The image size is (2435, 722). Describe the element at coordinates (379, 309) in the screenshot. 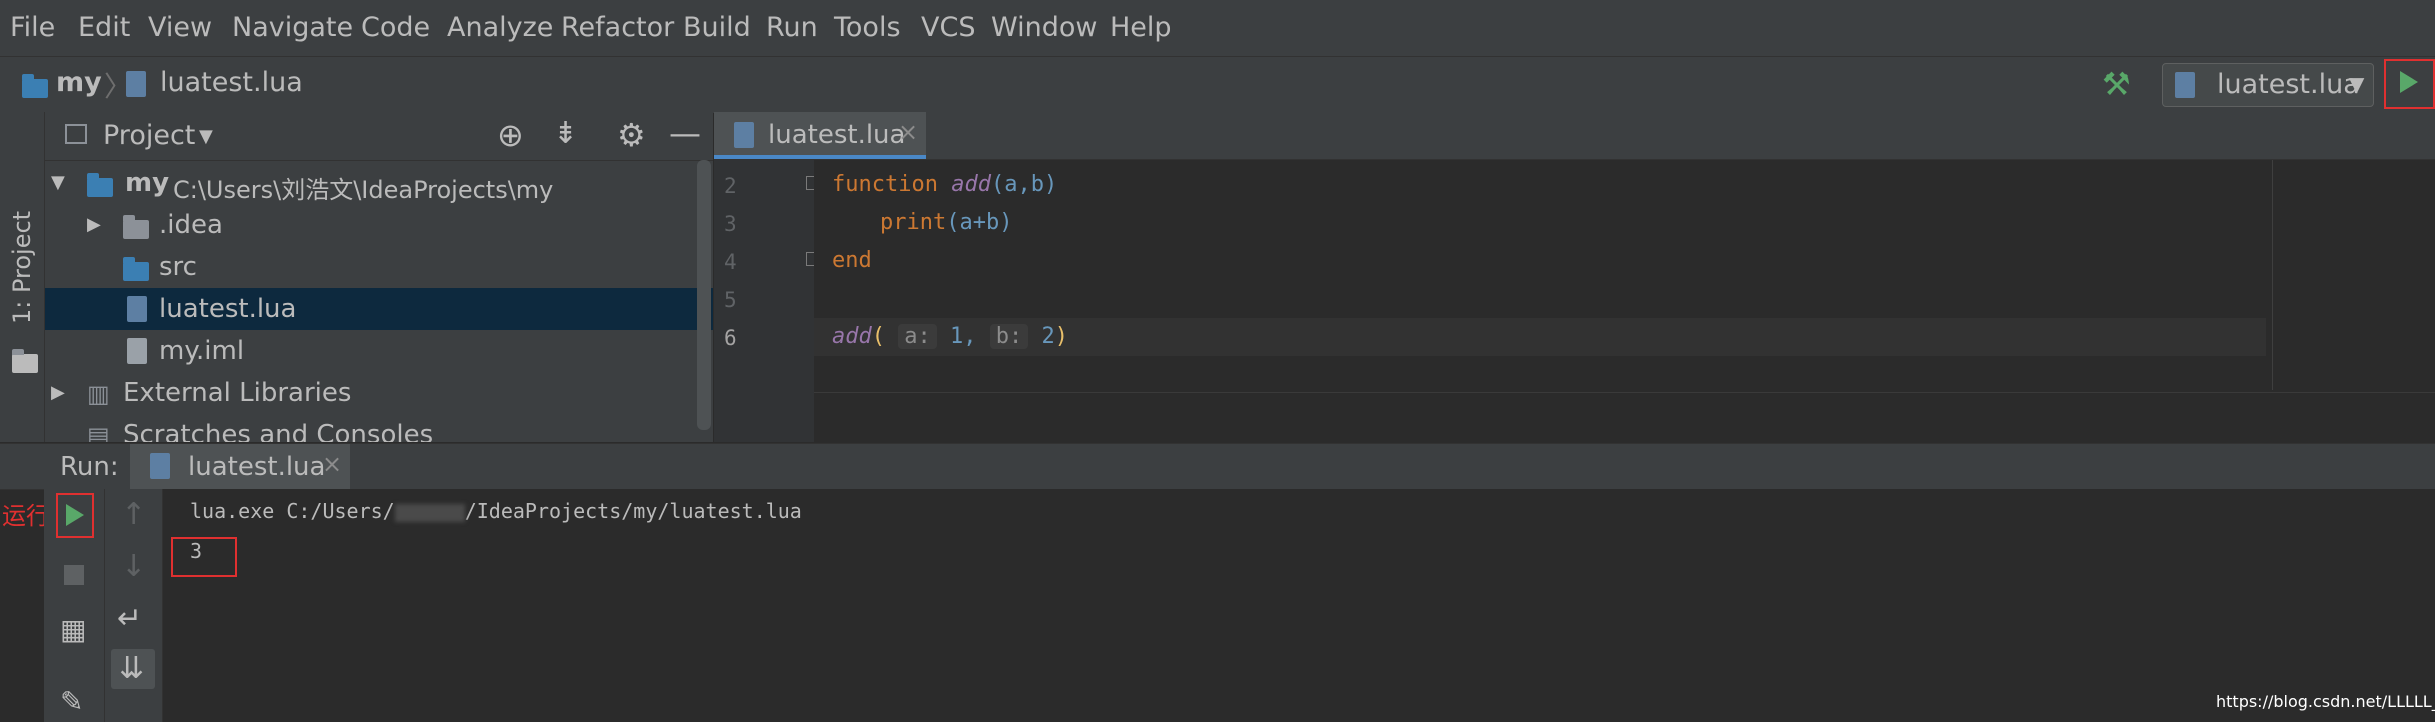

I see `tree-row-luatest: luatest.lua` at that location.